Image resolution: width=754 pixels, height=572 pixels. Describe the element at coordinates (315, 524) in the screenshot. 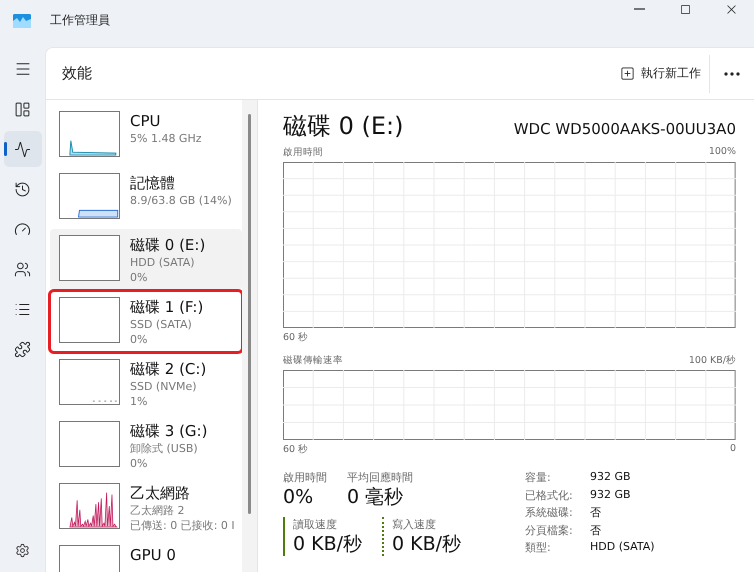

I see `stat-label: 讀取速度` at that location.